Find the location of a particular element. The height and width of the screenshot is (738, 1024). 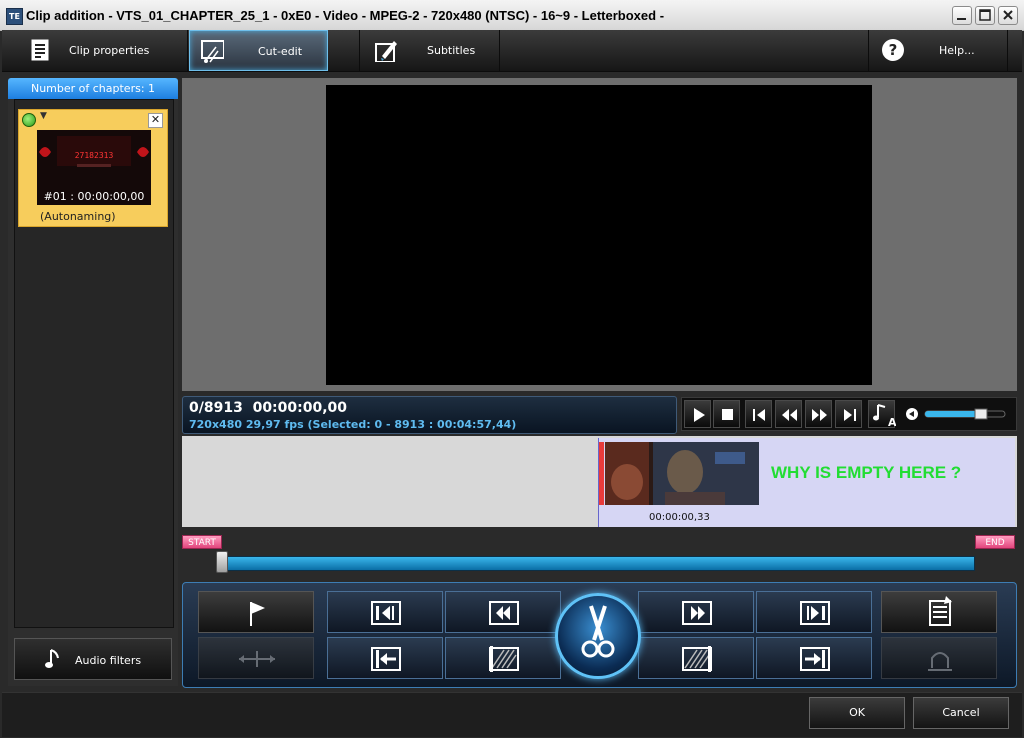

select-end-region-button is located at coordinates (696, 658).